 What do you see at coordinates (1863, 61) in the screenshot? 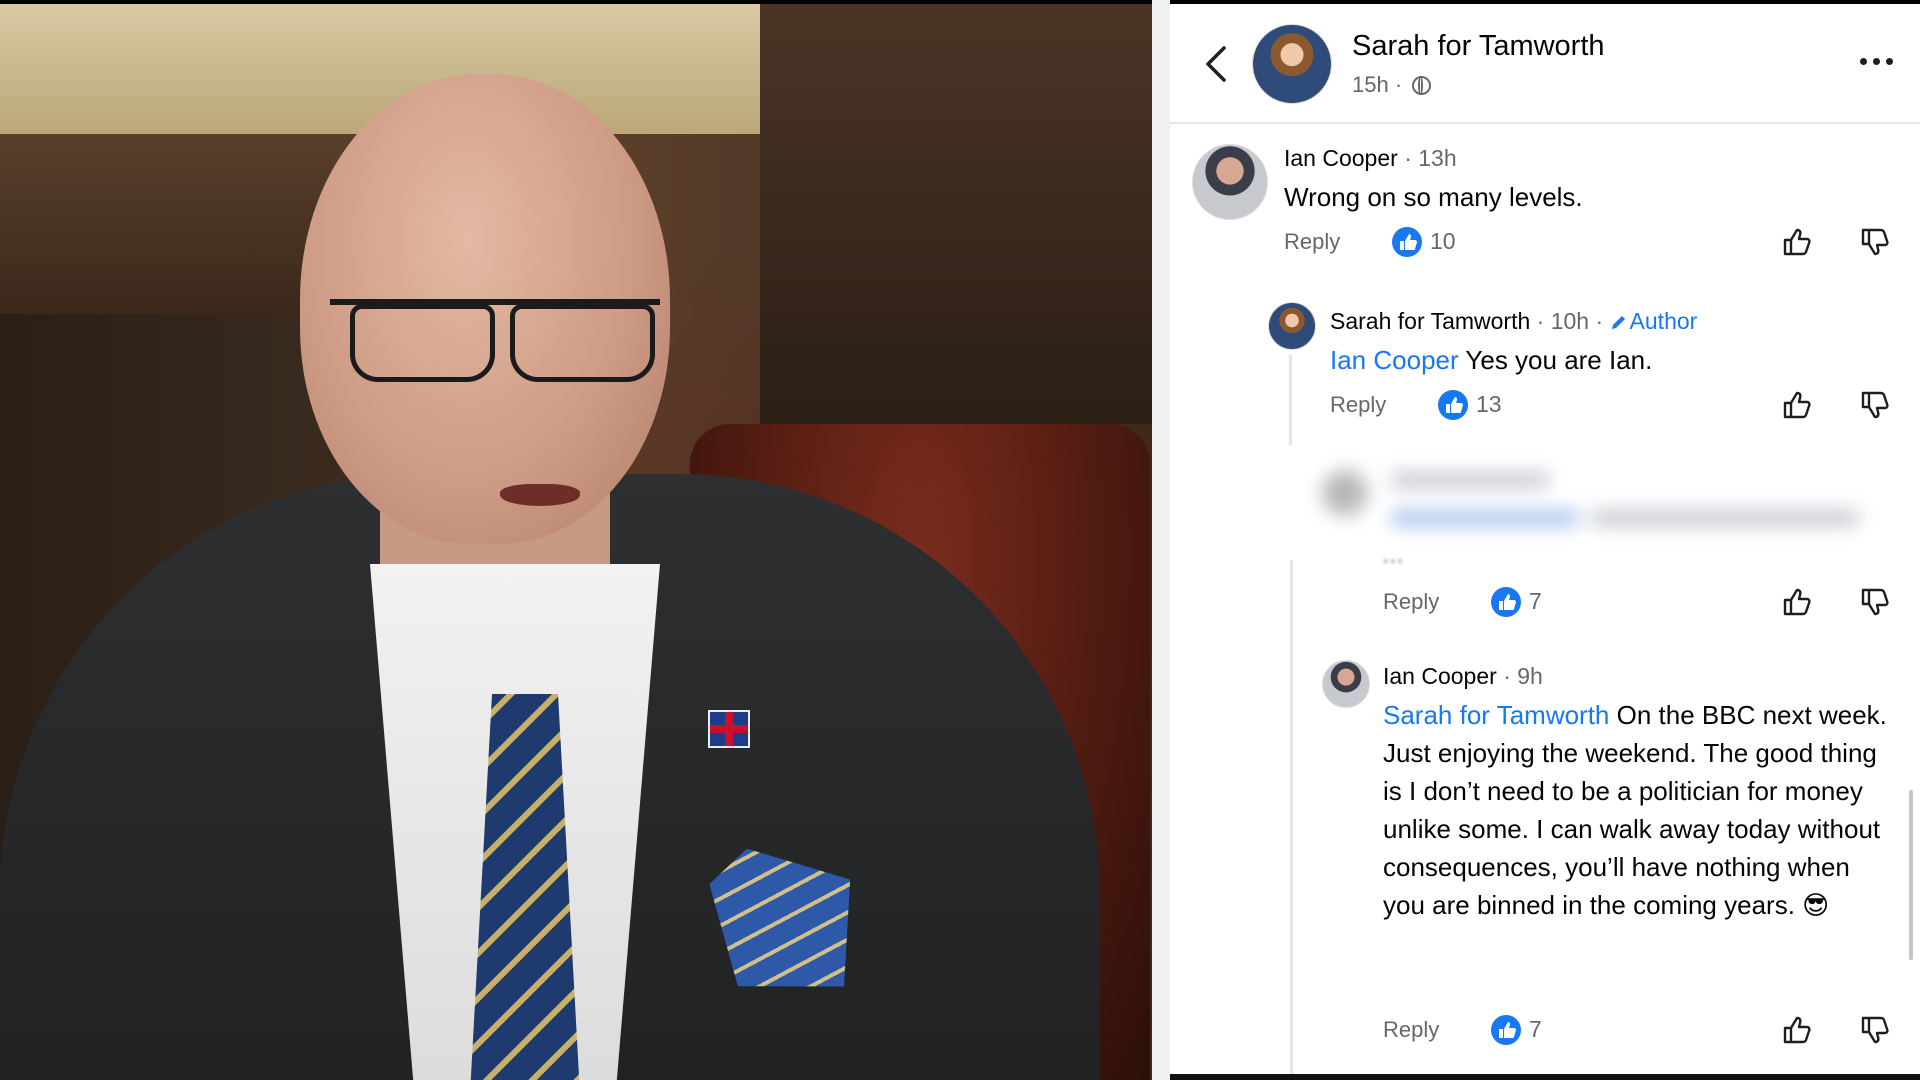
I see `more-icon` at bounding box center [1863, 61].